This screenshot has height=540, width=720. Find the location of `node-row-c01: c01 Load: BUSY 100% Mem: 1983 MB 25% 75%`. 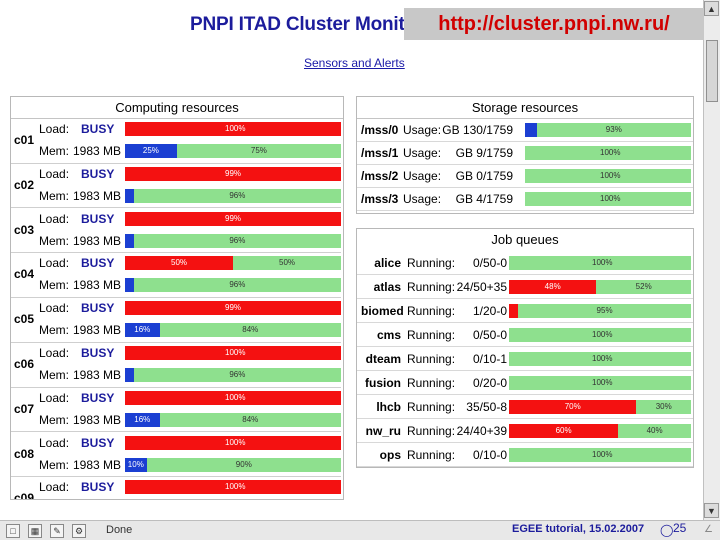

node-row-c01: c01 Load: BUSY 100% Mem: 1983 MB 25% 75% is located at coordinates (176, 141).